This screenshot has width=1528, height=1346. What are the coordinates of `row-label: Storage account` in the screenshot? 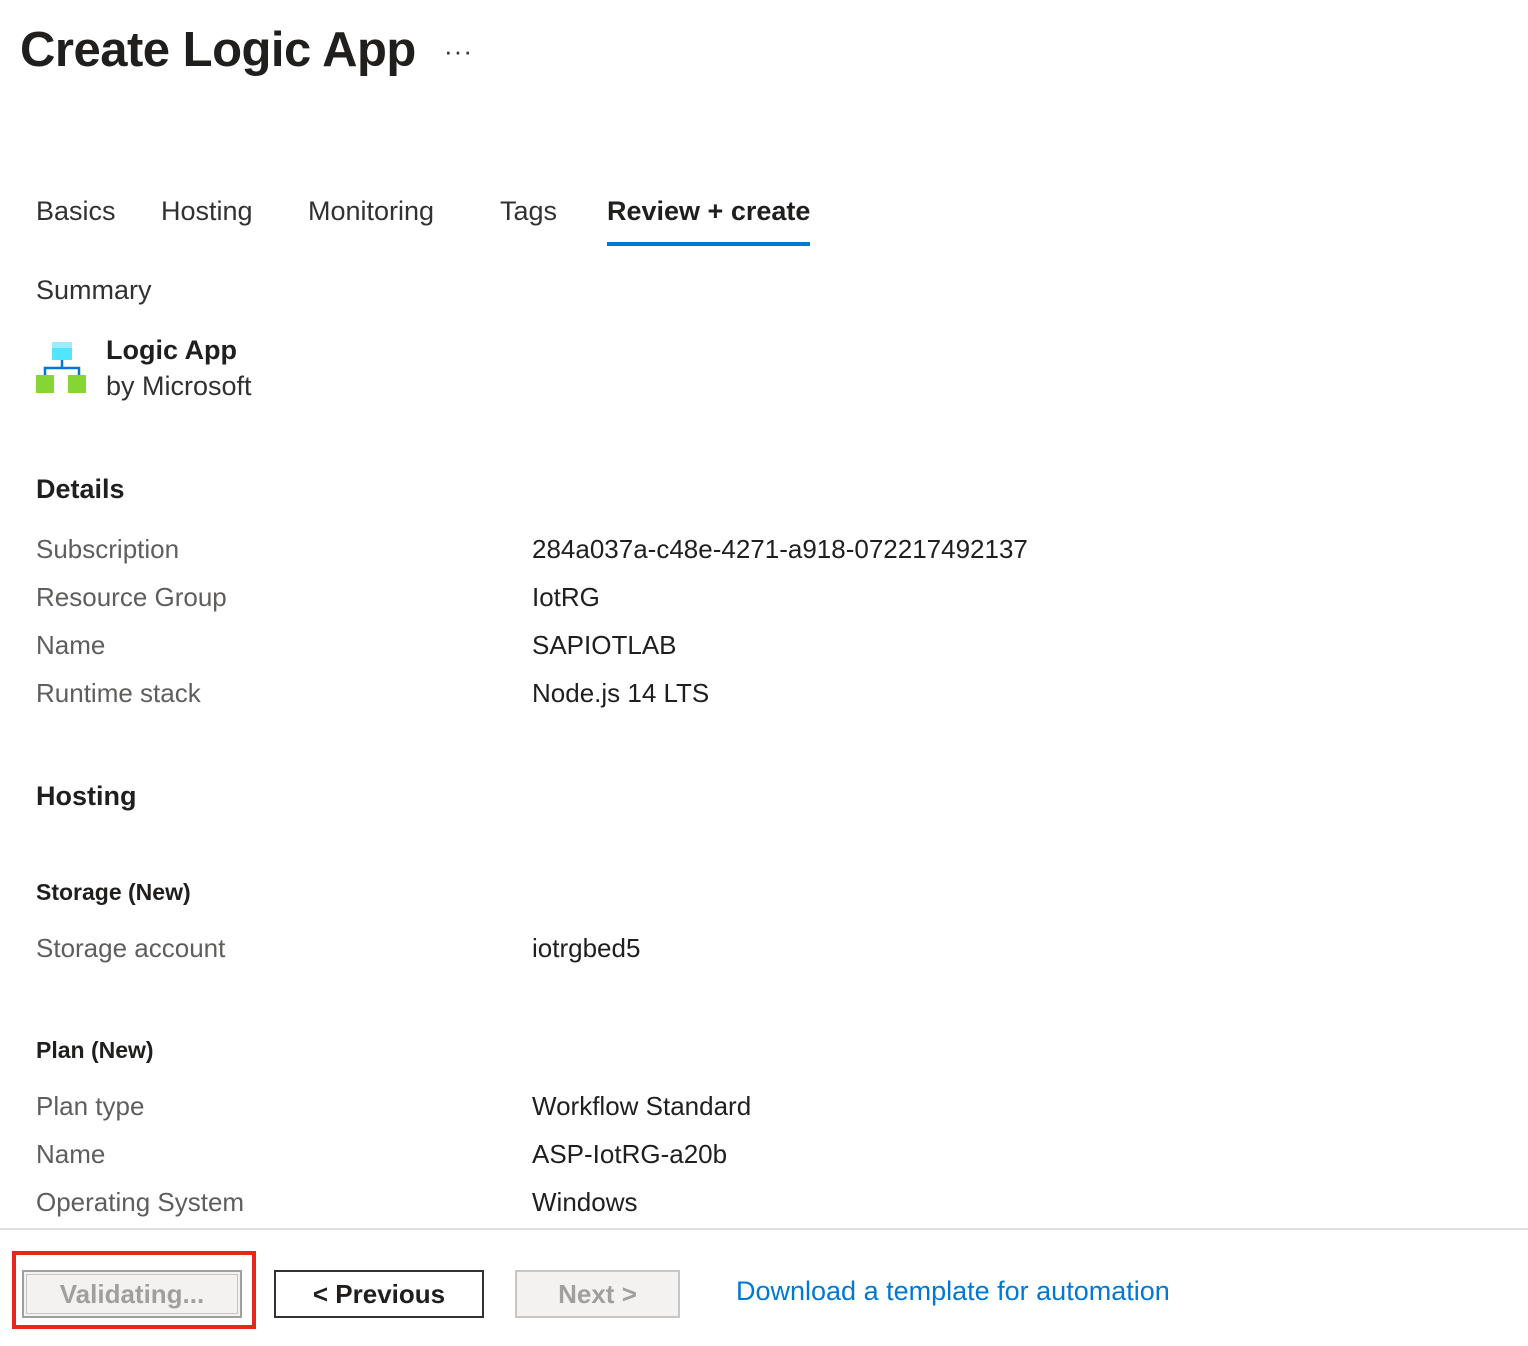 It's located at (131, 948).